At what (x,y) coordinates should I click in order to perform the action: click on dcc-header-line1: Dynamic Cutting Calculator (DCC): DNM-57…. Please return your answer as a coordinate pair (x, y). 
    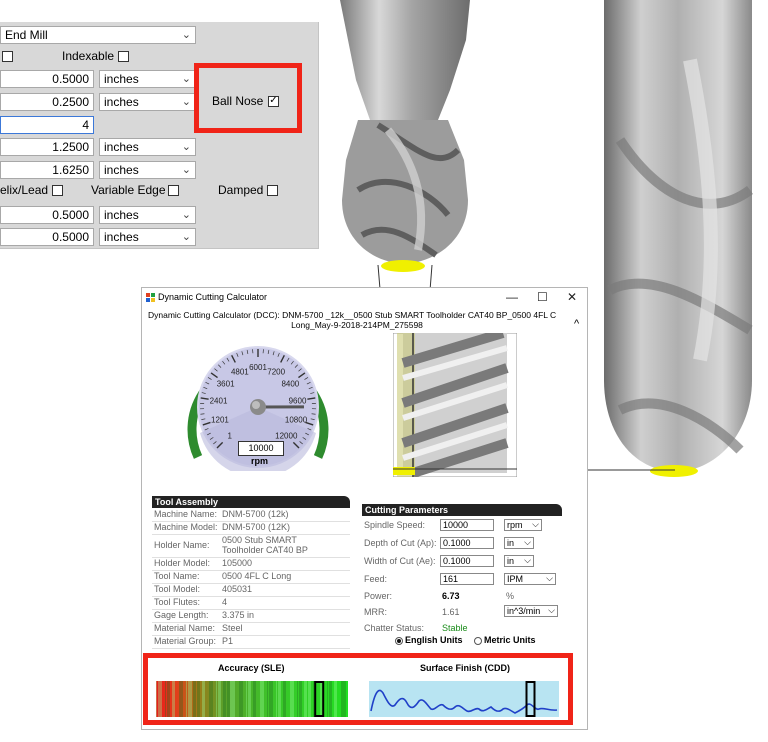
    Looking at the image, I should click on (352, 315).